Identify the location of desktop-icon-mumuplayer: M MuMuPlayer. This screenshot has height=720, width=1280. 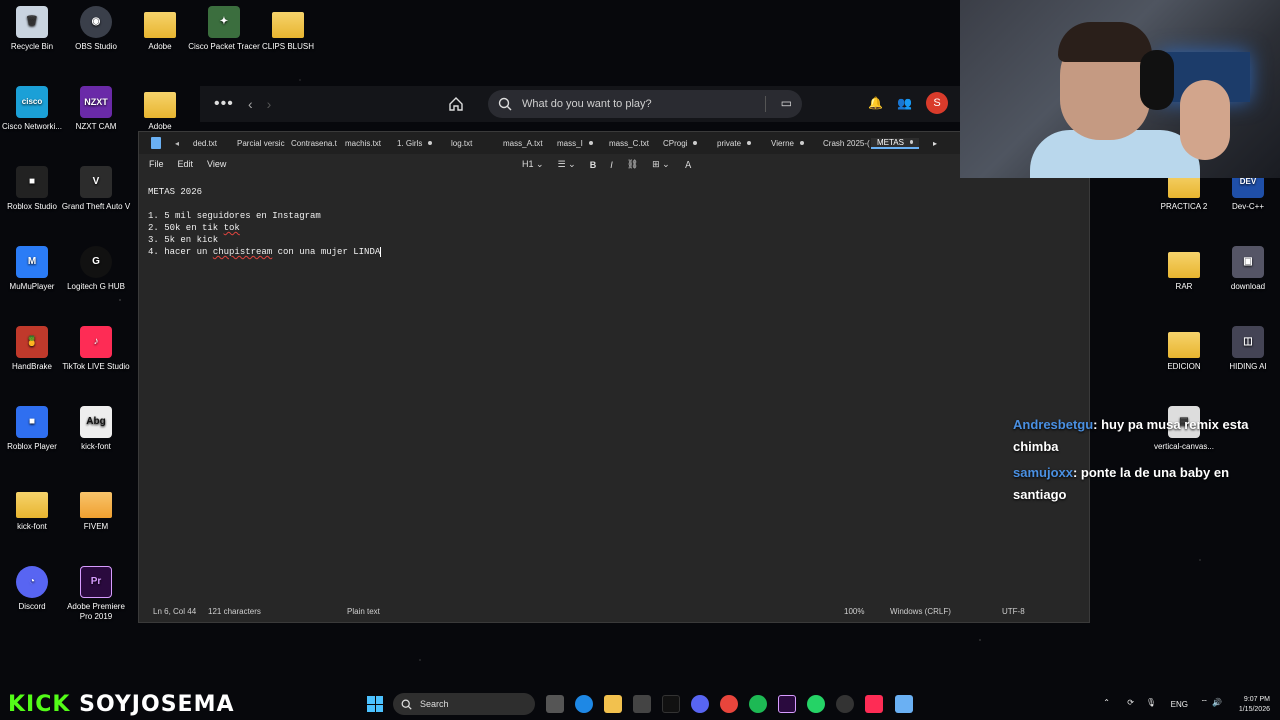
(34, 269).